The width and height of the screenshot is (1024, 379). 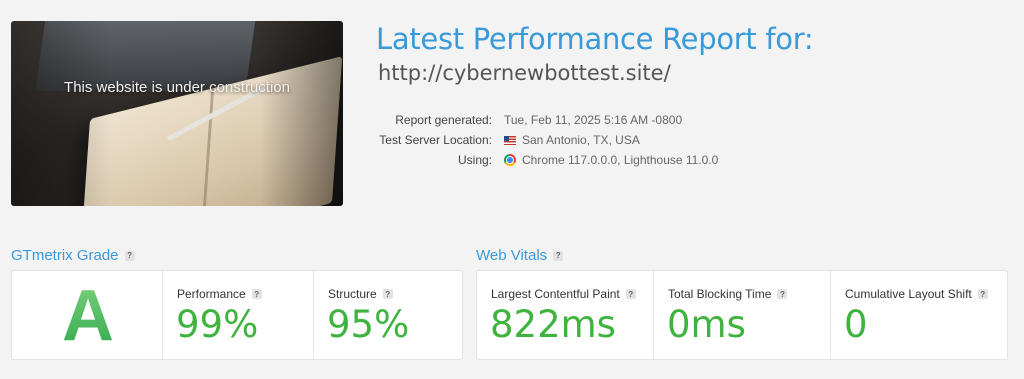 I want to click on server-location-label: Test Server Location:, so click(x=435, y=140).